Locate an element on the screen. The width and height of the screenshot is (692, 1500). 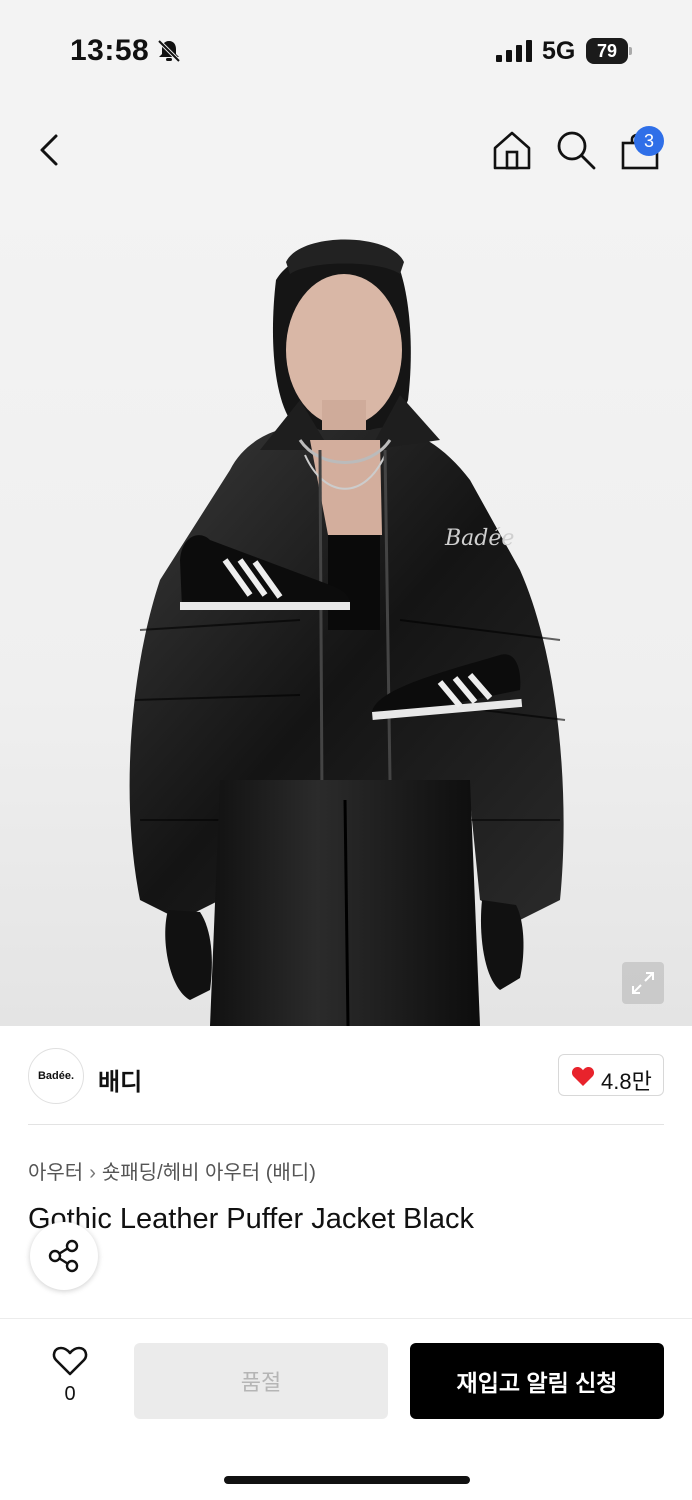
heart-outline-icon is located at coordinates (70, 1361).